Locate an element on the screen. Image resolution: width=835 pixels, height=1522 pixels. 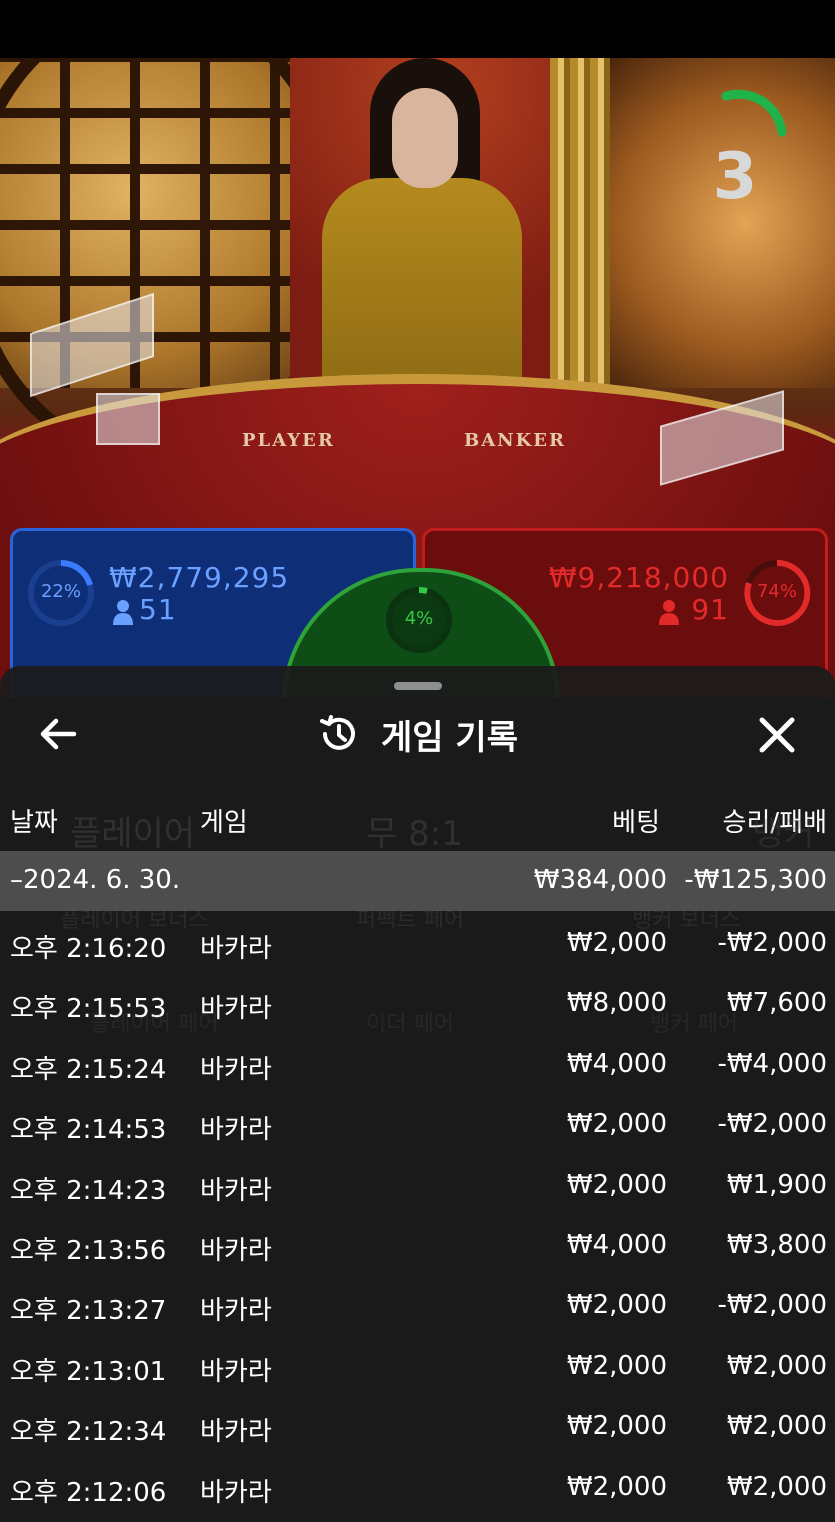
row-time: 오후 2:13:27 is located at coordinates (88, 1311).